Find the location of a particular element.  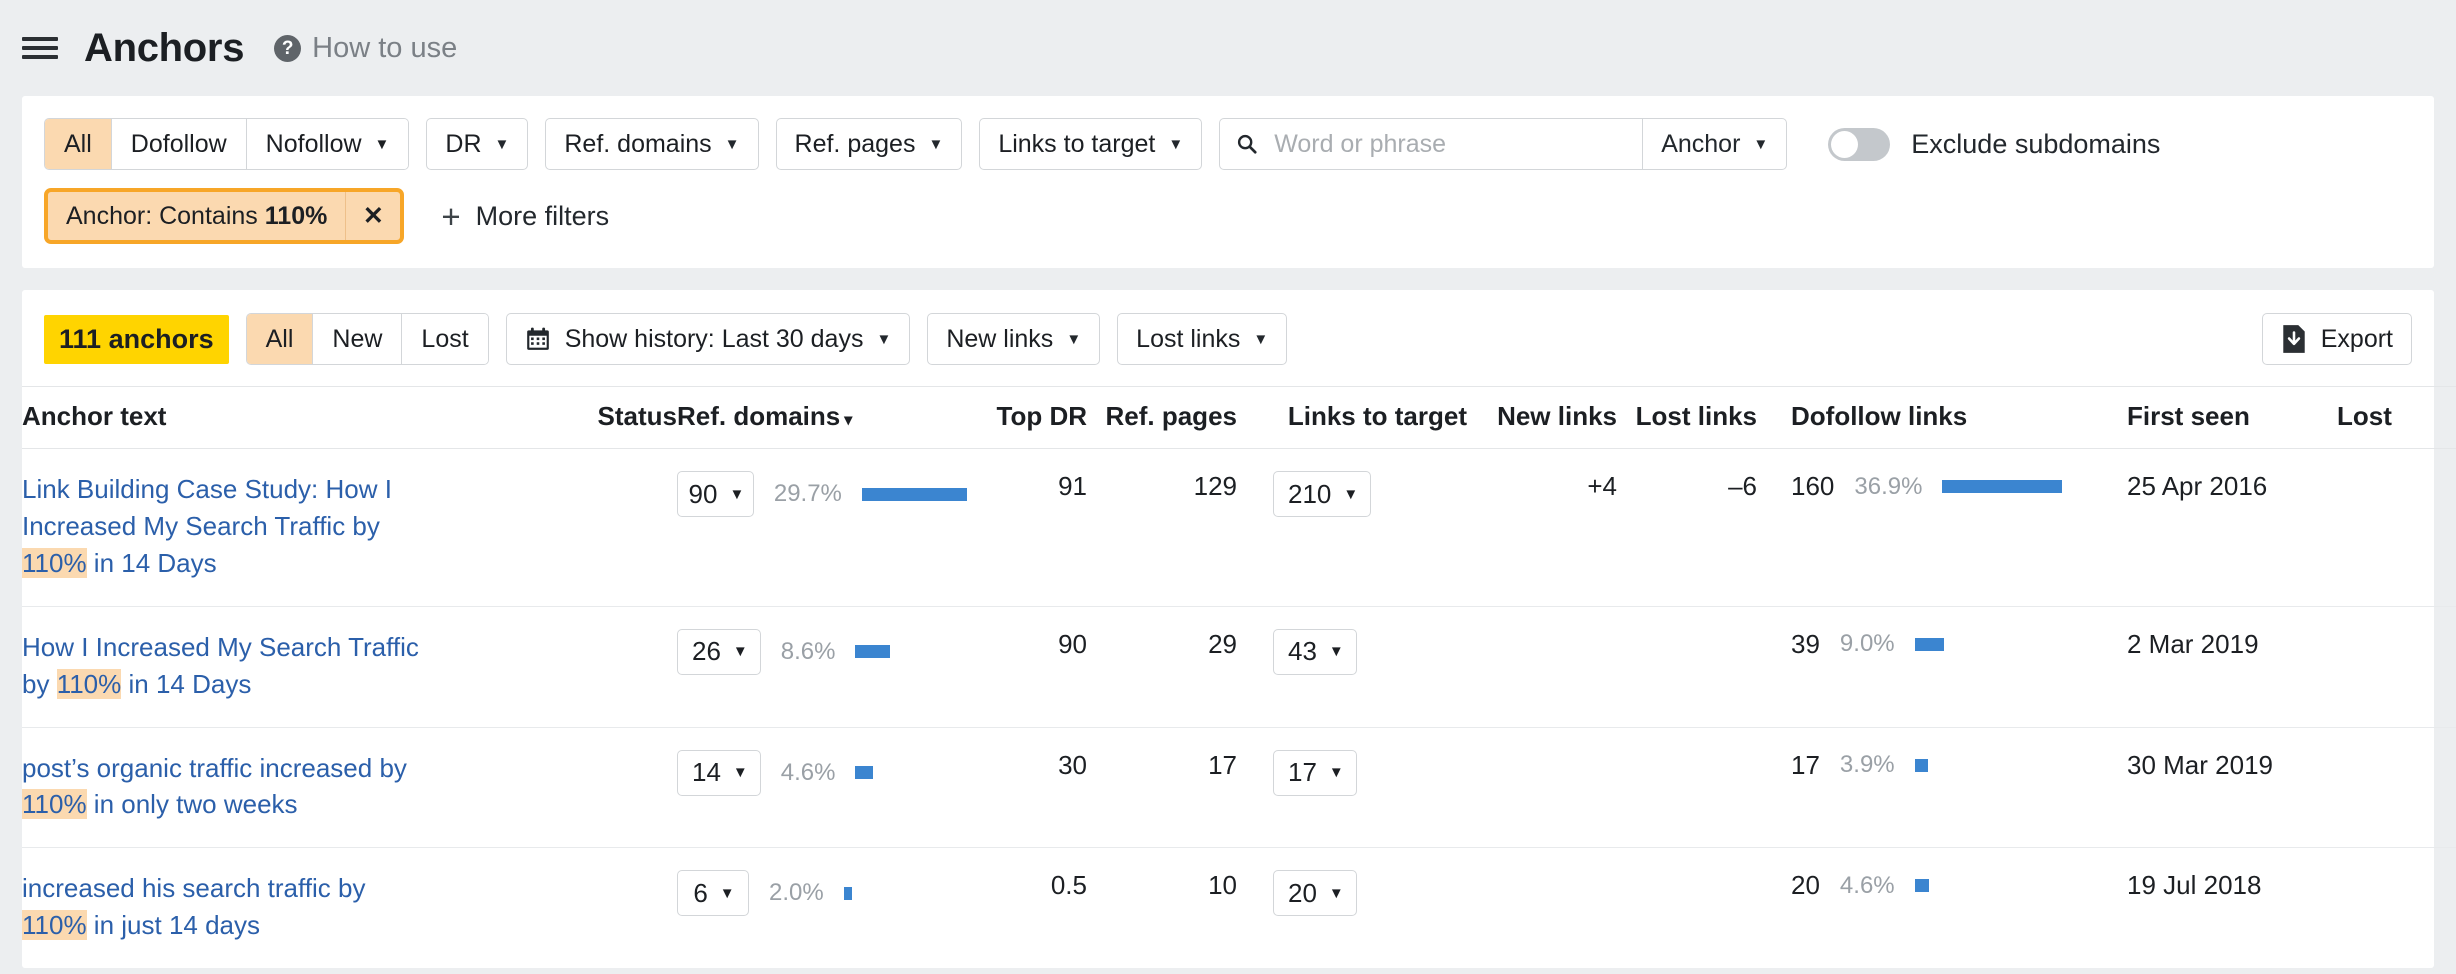

ref-domains-dropdown: 90 ▼ is located at coordinates (715, 494).